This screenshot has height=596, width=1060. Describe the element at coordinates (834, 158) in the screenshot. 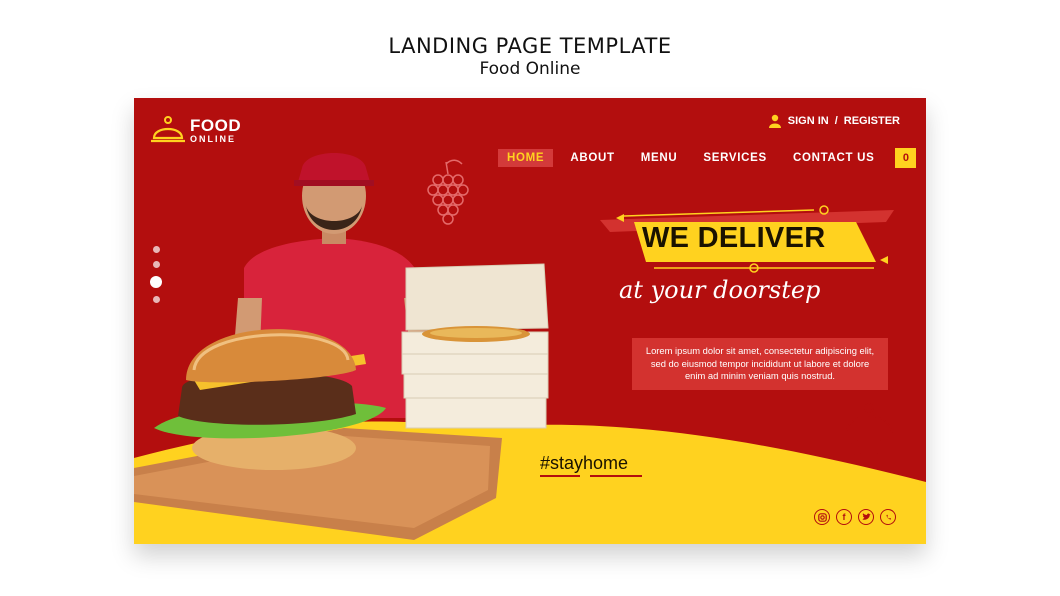

I see `nav-item-contact: CONTACT US` at that location.